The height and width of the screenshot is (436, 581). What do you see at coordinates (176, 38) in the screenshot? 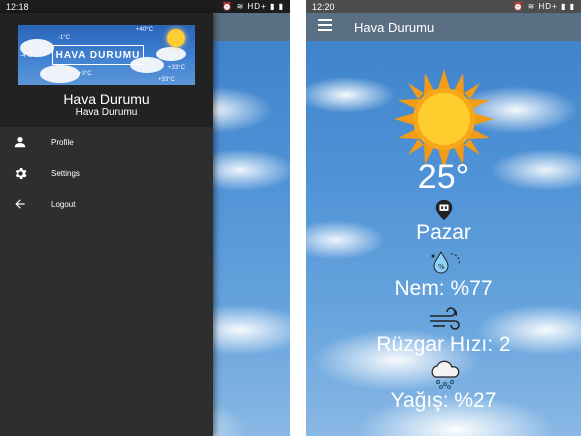
I see `banner-sun-icon` at bounding box center [176, 38].